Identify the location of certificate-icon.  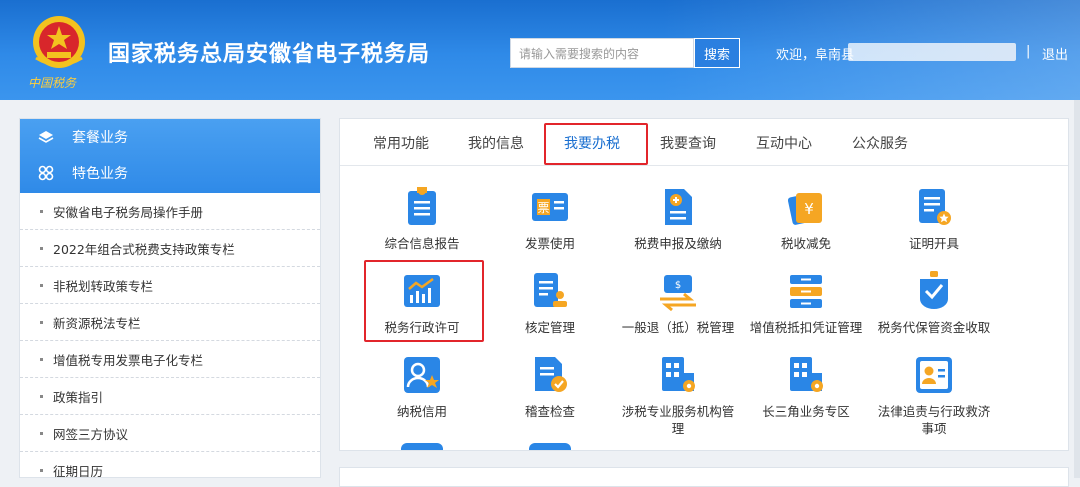
(935, 207).